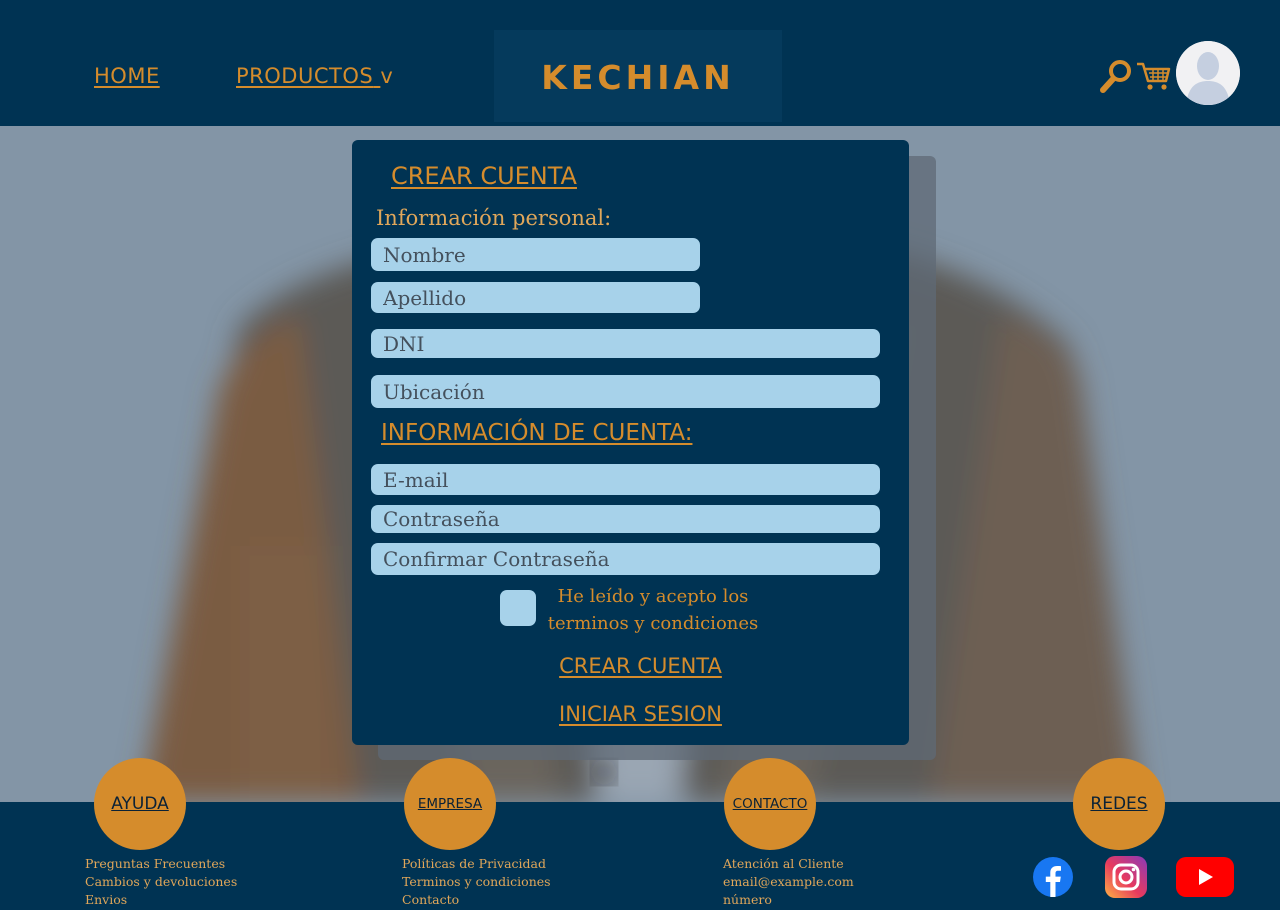 The height and width of the screenshot is (910, 1280). Describe the element at coordinates (625, 391) in the screenshot. I see `location-field` at that location.